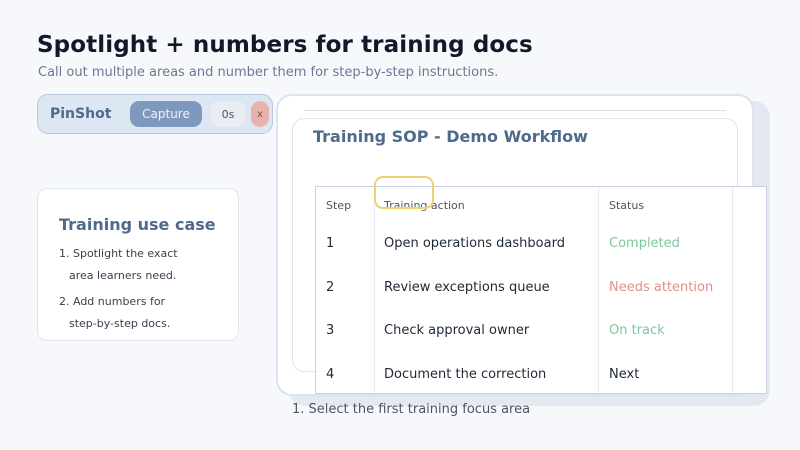 The width and height of the screenshot is (800, 450). What do you see at coordinates (330, 287) in the screenshot?
I see `row-step: 2` at bounding box center [330, 287].